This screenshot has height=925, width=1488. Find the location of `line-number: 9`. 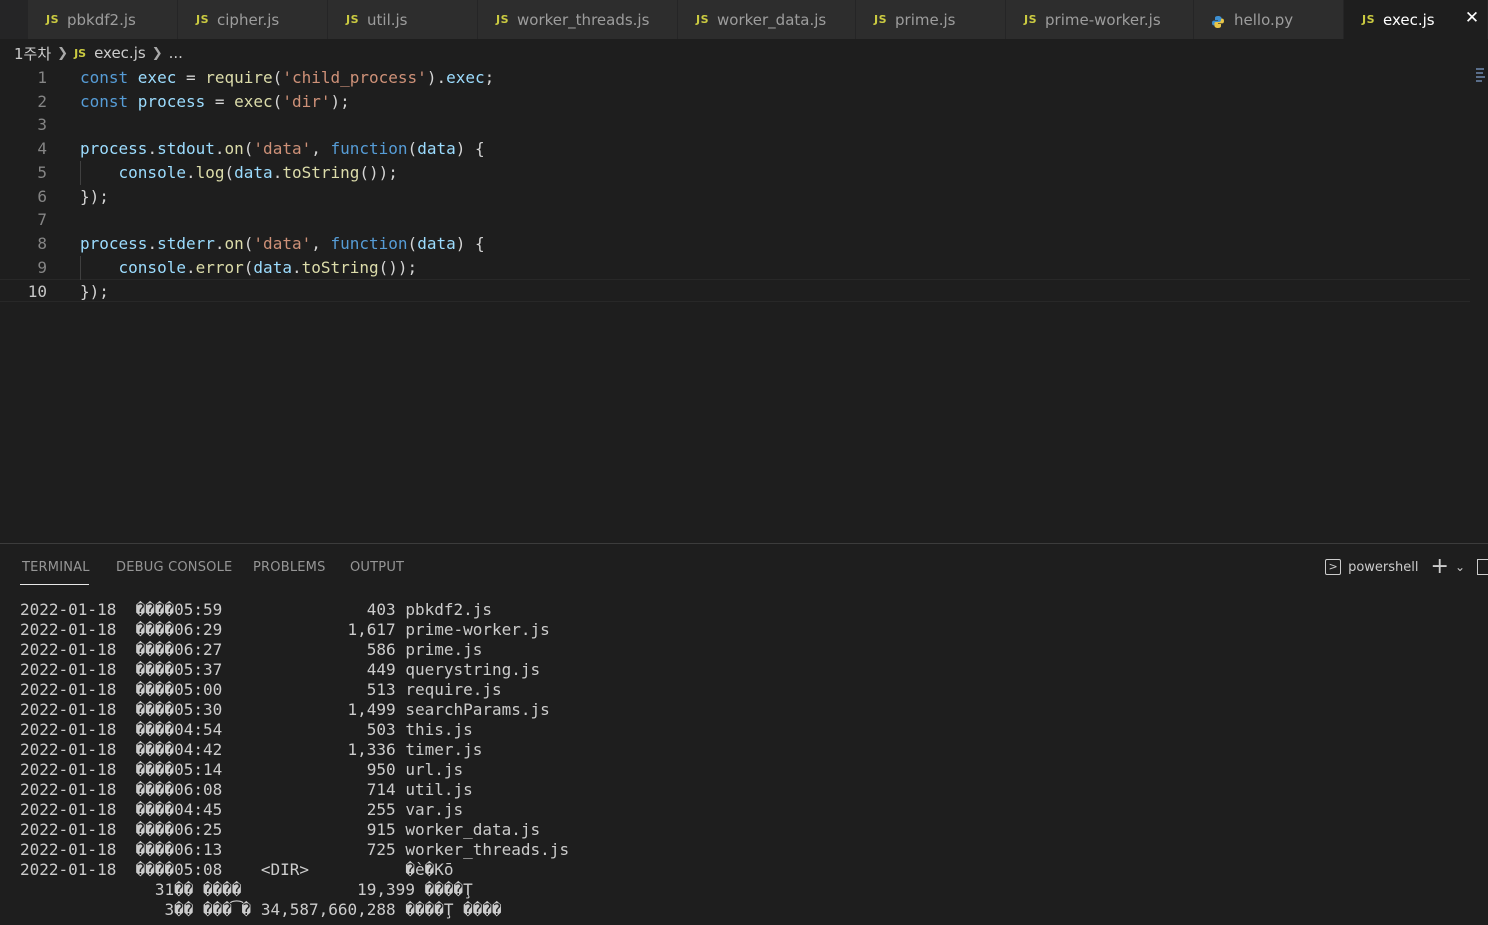

line-number: 9 is located at coordinates (42, 267).